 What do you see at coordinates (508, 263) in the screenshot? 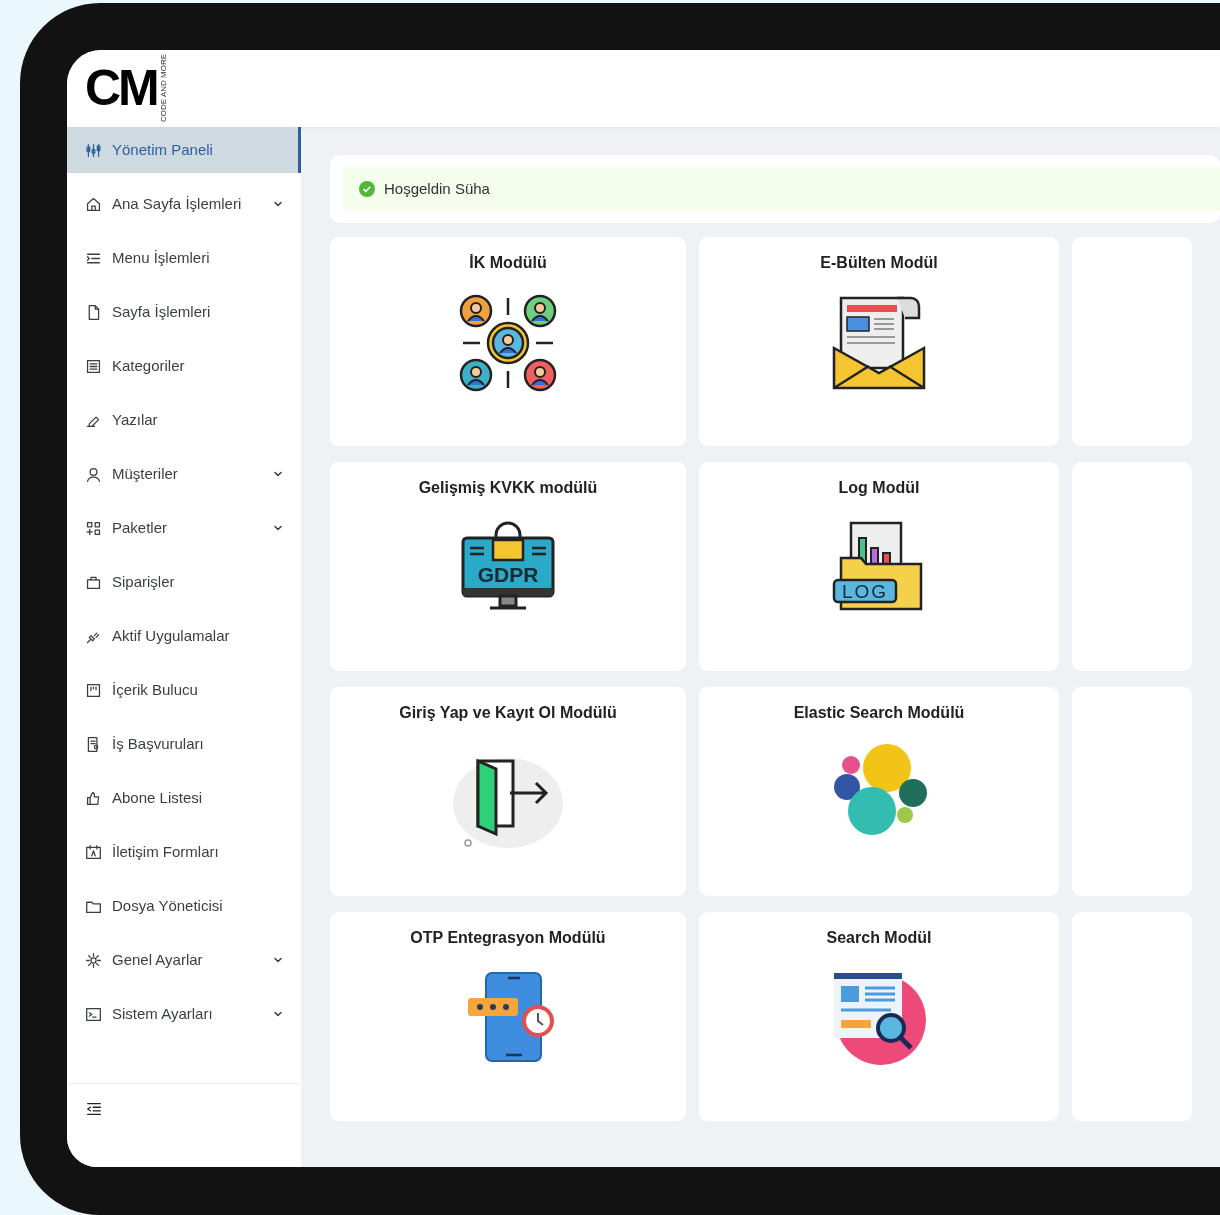
I see `module-title: İK Modülü` at bounding box center [508, 263].